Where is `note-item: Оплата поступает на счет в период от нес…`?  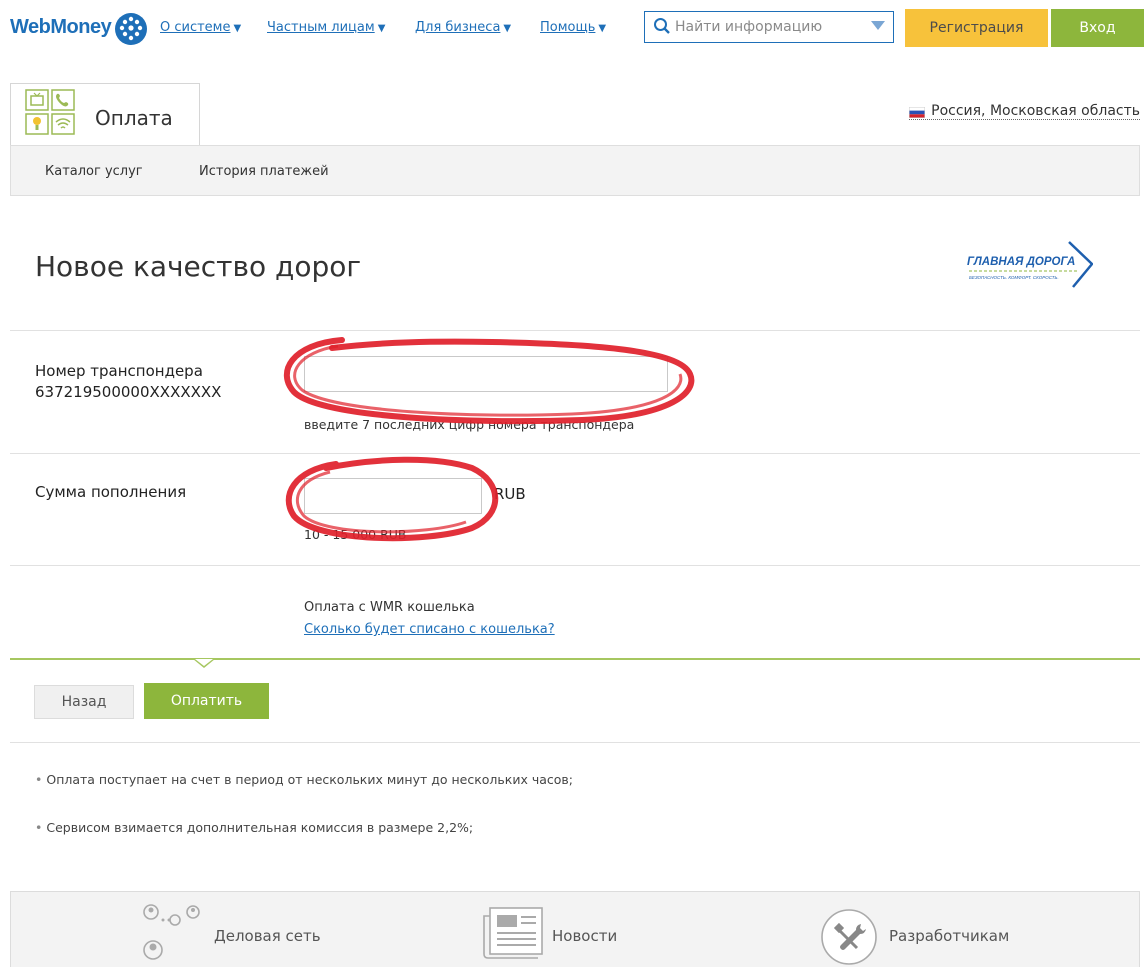 note-item: Оплата поступает на счет в период от нес… is located at coordinates (304, 779).